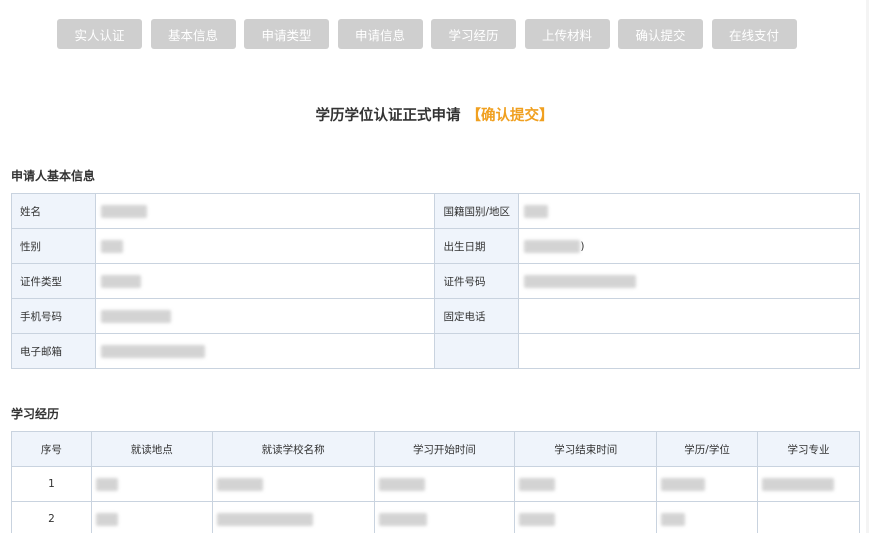 This screenshot has width=869, height=533. What do you see at coordinates (707, 449) in the screenshot?
I see `header-degree: 学历/学位` at bounding box center [707, 449].